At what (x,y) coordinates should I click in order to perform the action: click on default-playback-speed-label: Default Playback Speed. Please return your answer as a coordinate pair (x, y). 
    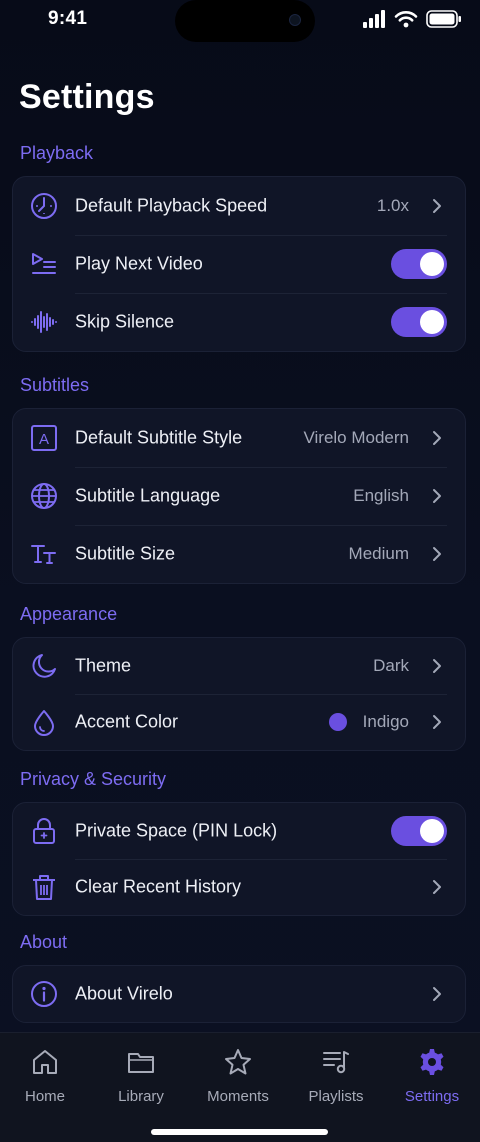
    Looking at the image, I should click on (171, 205).